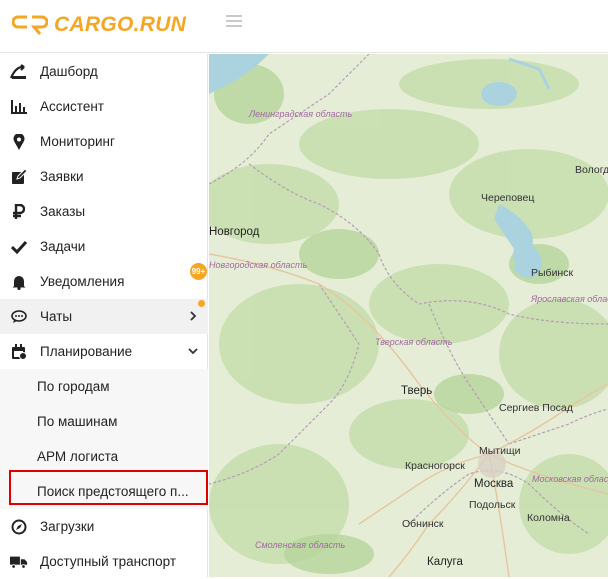 This screenshot has height=579, width=608. Describe the element at coordinates (62, 176) in the screenshot. I see `sidebar-item-label: Заявки` at that location.